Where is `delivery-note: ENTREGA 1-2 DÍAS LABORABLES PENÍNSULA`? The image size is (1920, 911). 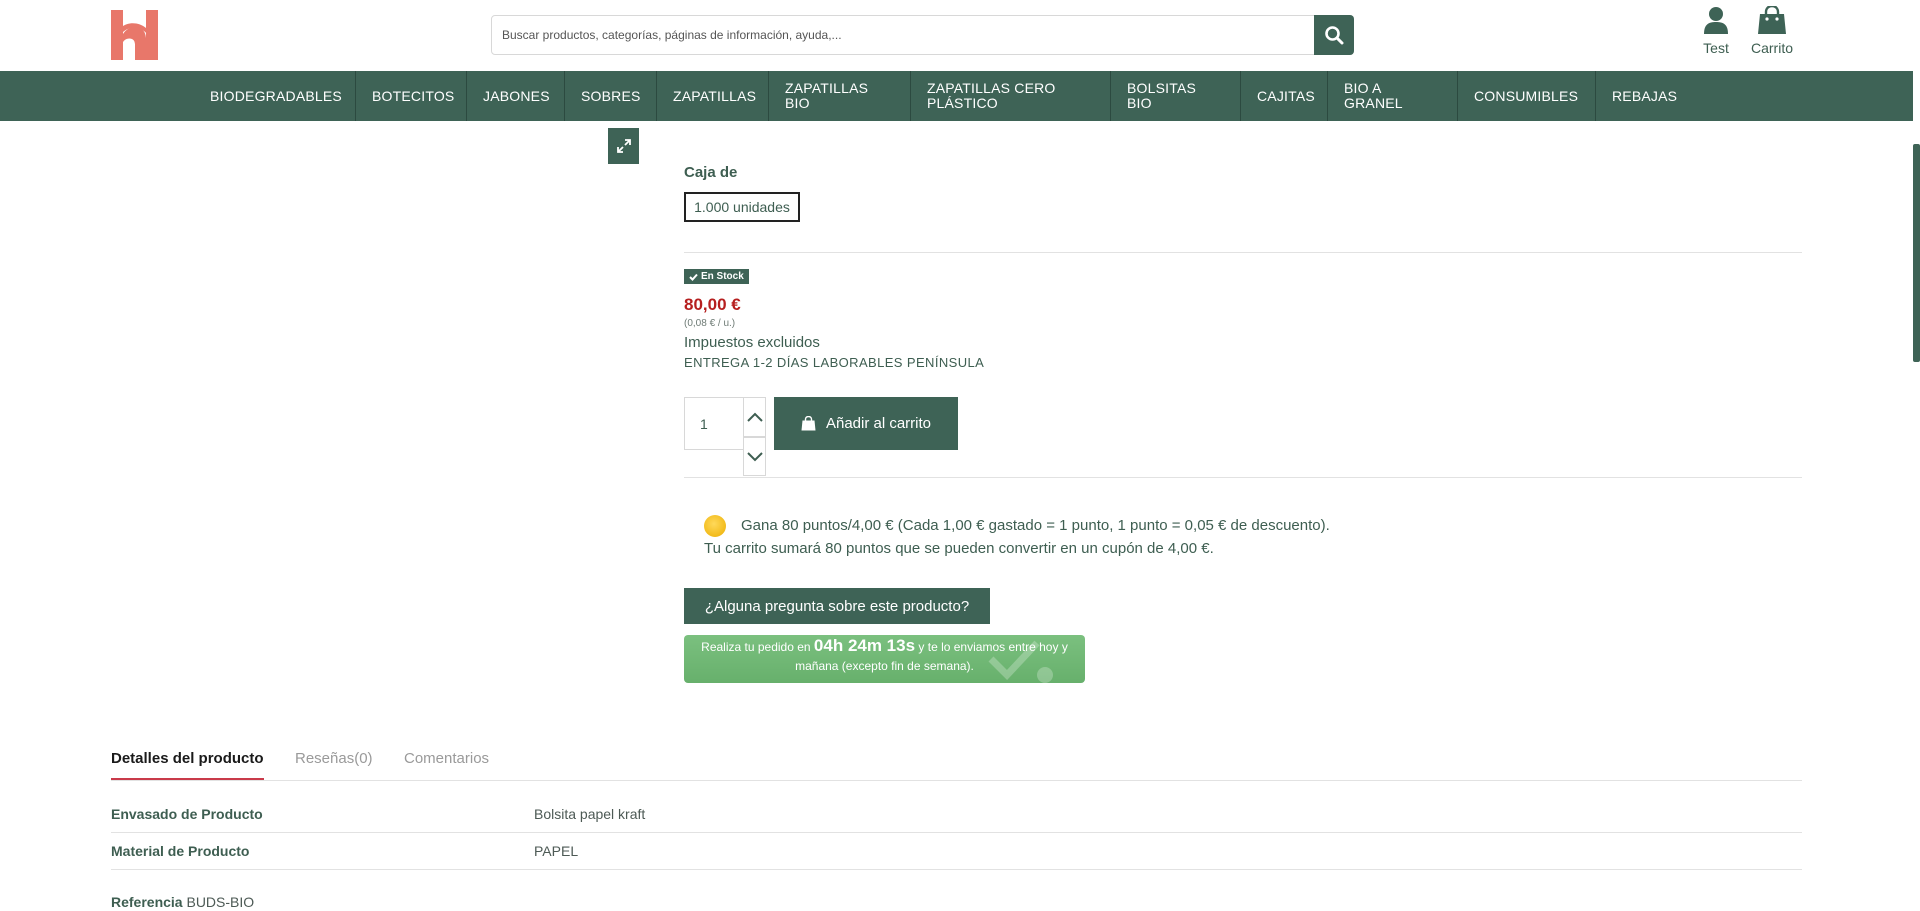
delivery-note: ENTREGA 1-2 DÍAS LABORABLES PENÍNSULA is located at coordinates (834, 362).